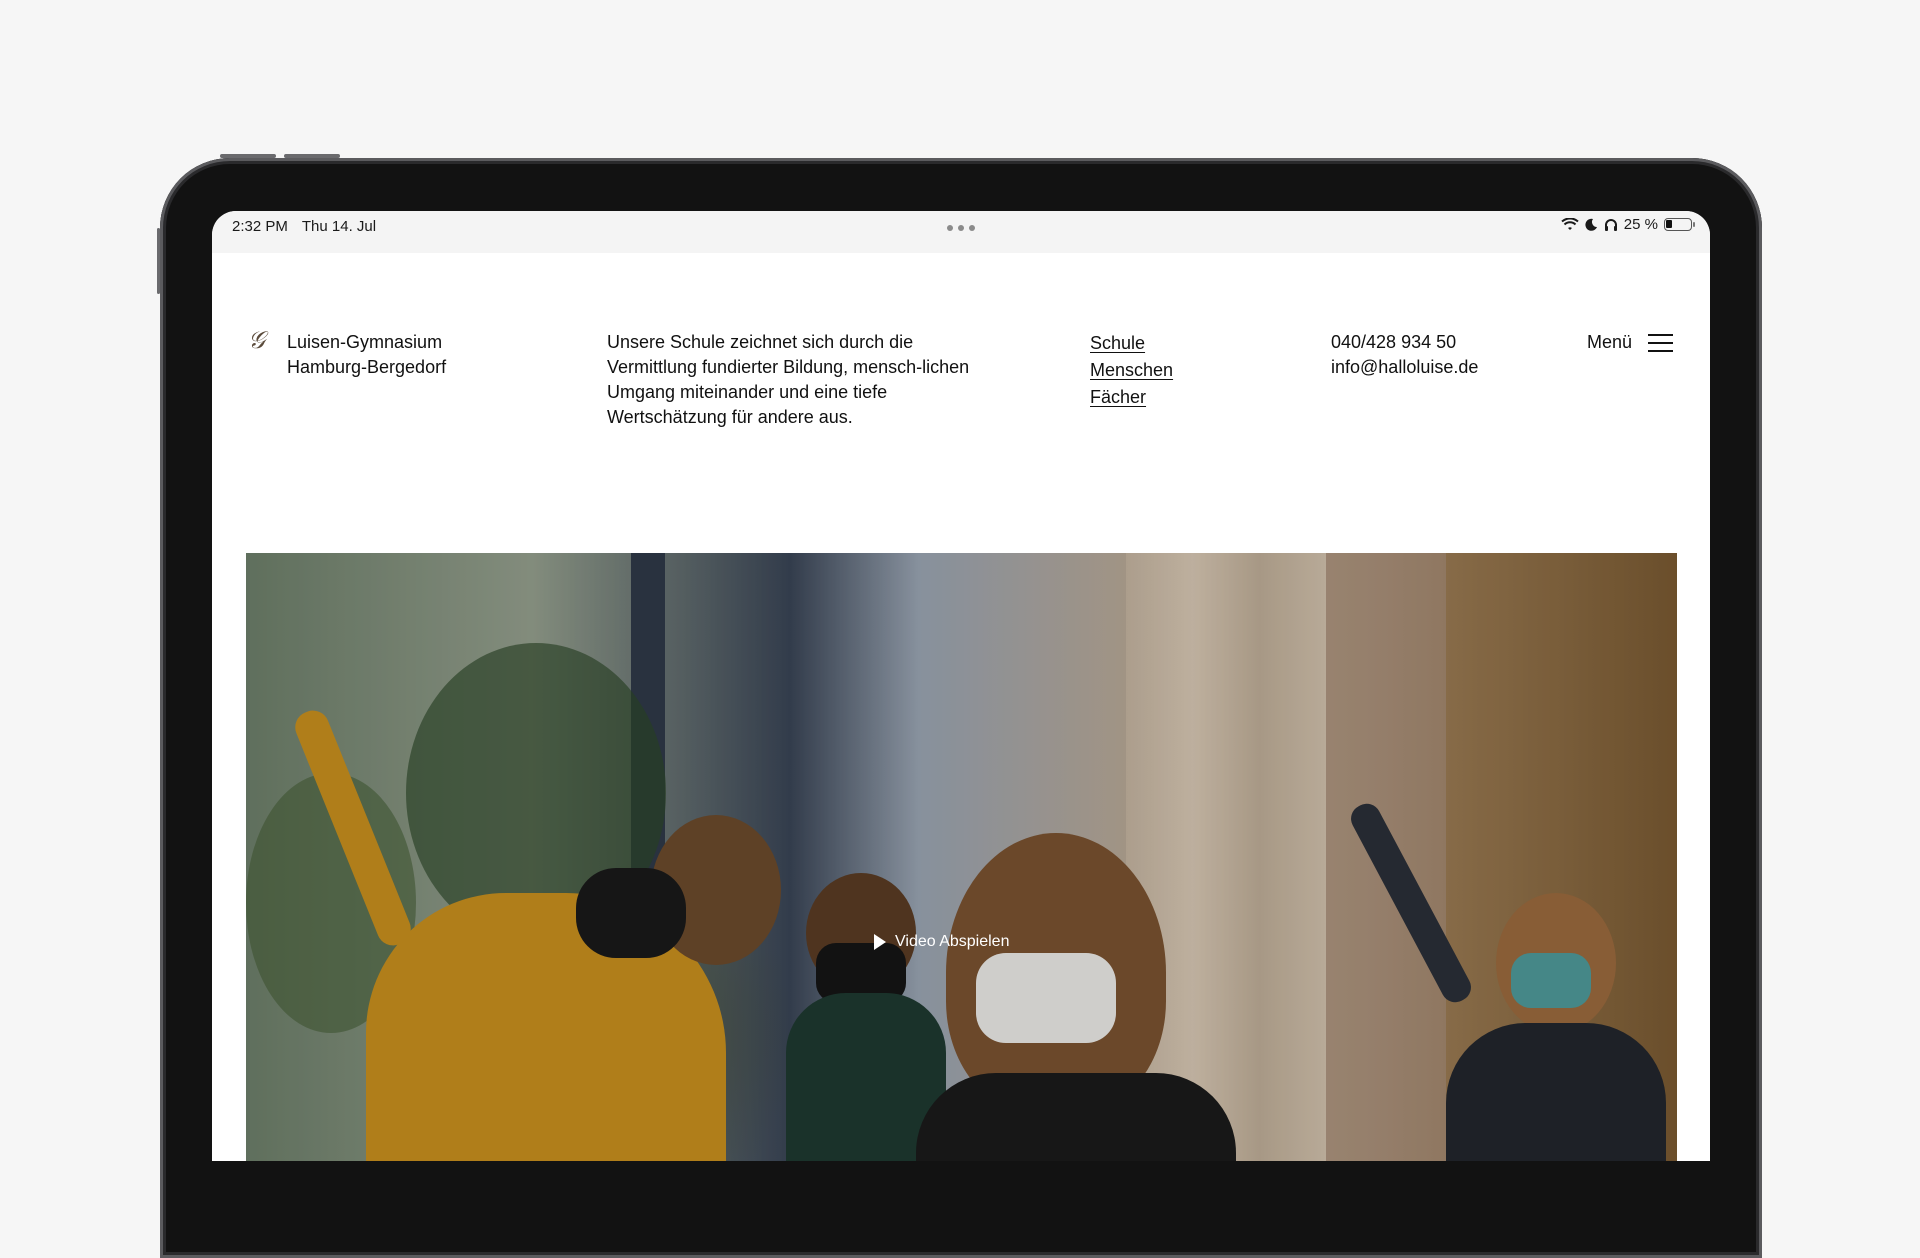 The width and height of the screenshot is (1920, 1258). Describe the element at coordinates (365, 342) in the screenshot. I see `school-name-line1: Luisen-Gymnasium` at that location.